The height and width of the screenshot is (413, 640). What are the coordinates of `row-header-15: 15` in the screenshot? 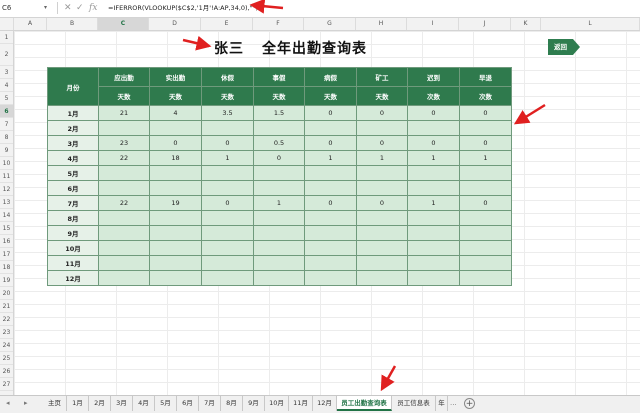 It's located at (6, 228).